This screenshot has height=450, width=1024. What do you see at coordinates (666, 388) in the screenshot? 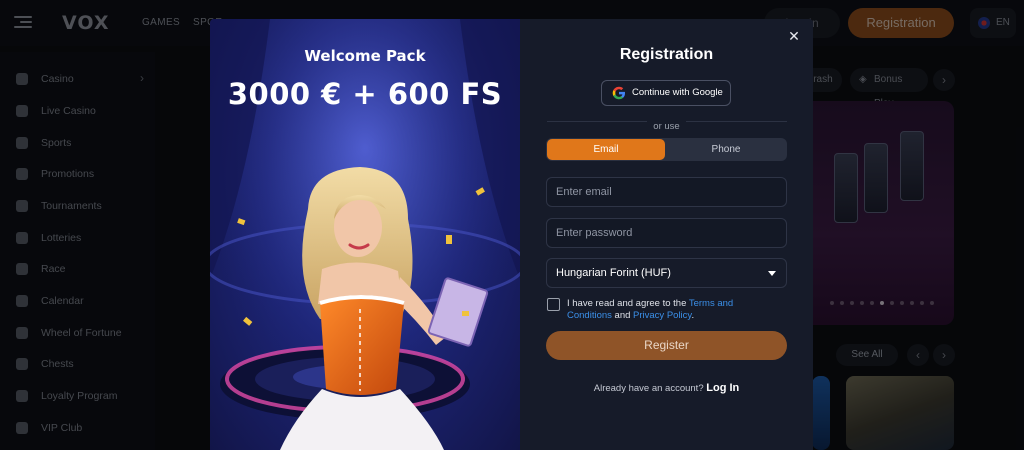
I see `have-account-text: Already have an account? Log In` at bounding box center [666, 388].